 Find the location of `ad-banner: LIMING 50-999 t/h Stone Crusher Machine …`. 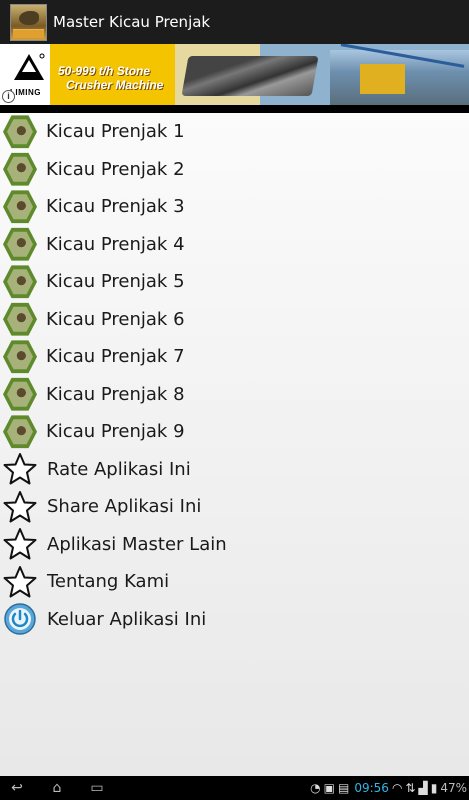

ad-banner: LIMING 50-999 t/h Stone Crusher Machine … is located at coordinates (234, 74).